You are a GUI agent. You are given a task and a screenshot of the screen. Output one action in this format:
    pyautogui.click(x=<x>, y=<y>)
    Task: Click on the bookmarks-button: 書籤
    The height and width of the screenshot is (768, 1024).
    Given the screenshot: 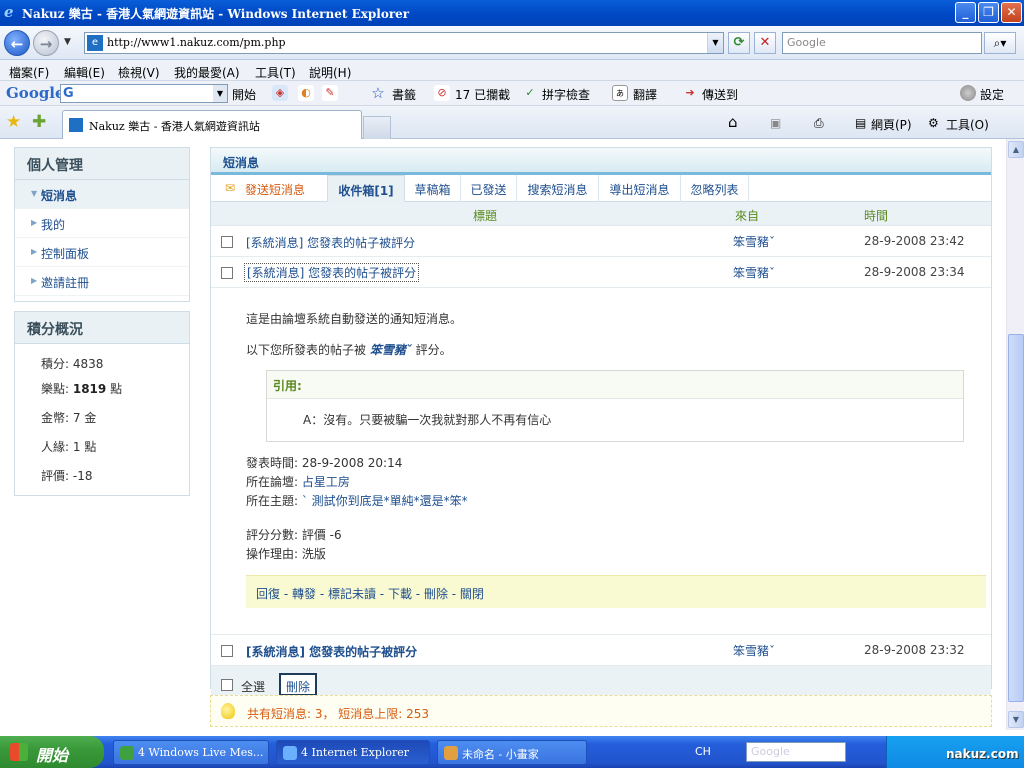 What is the action you would take?
    pyautogui.click(x=404, y=94)
    